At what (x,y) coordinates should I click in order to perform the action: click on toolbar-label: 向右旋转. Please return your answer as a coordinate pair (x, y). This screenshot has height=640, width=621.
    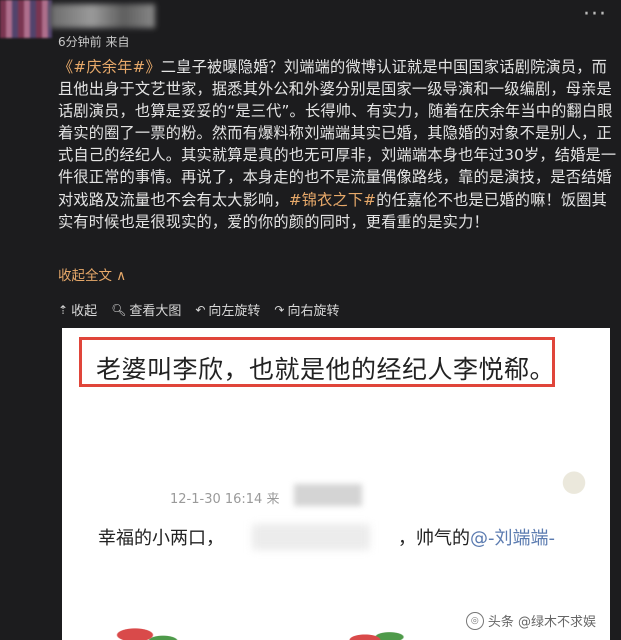
    Looking at the image, I should click on (313, 311).